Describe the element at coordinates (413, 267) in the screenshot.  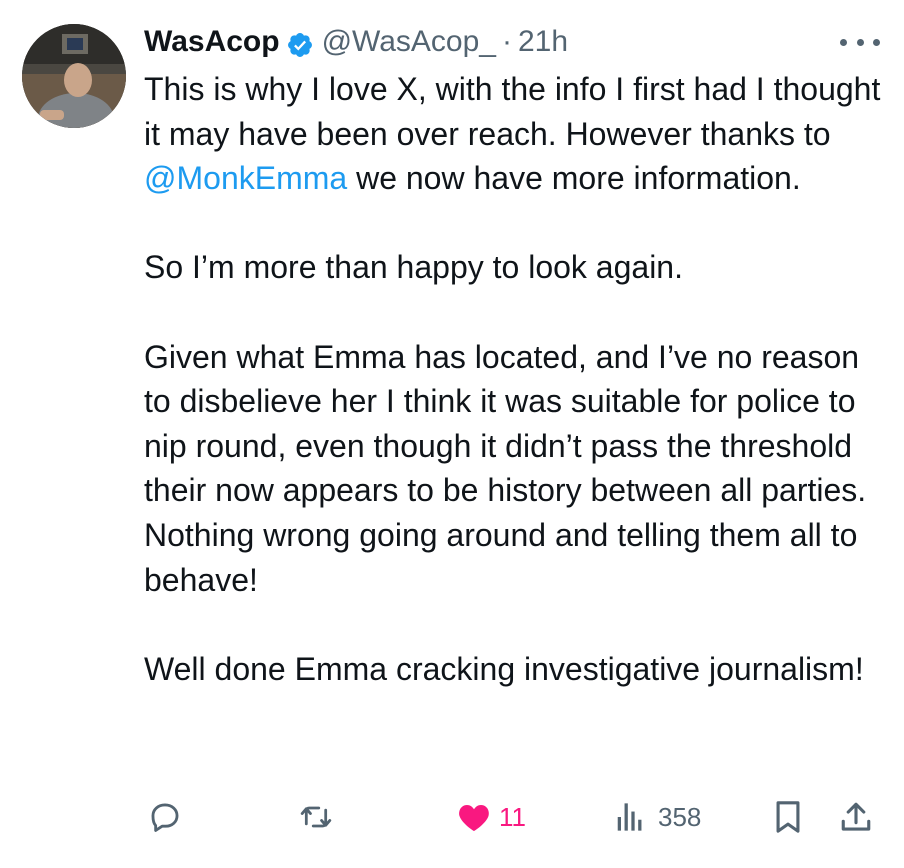
I see `tweet-paragraph: So I’m more than happy to look again.` at that location.